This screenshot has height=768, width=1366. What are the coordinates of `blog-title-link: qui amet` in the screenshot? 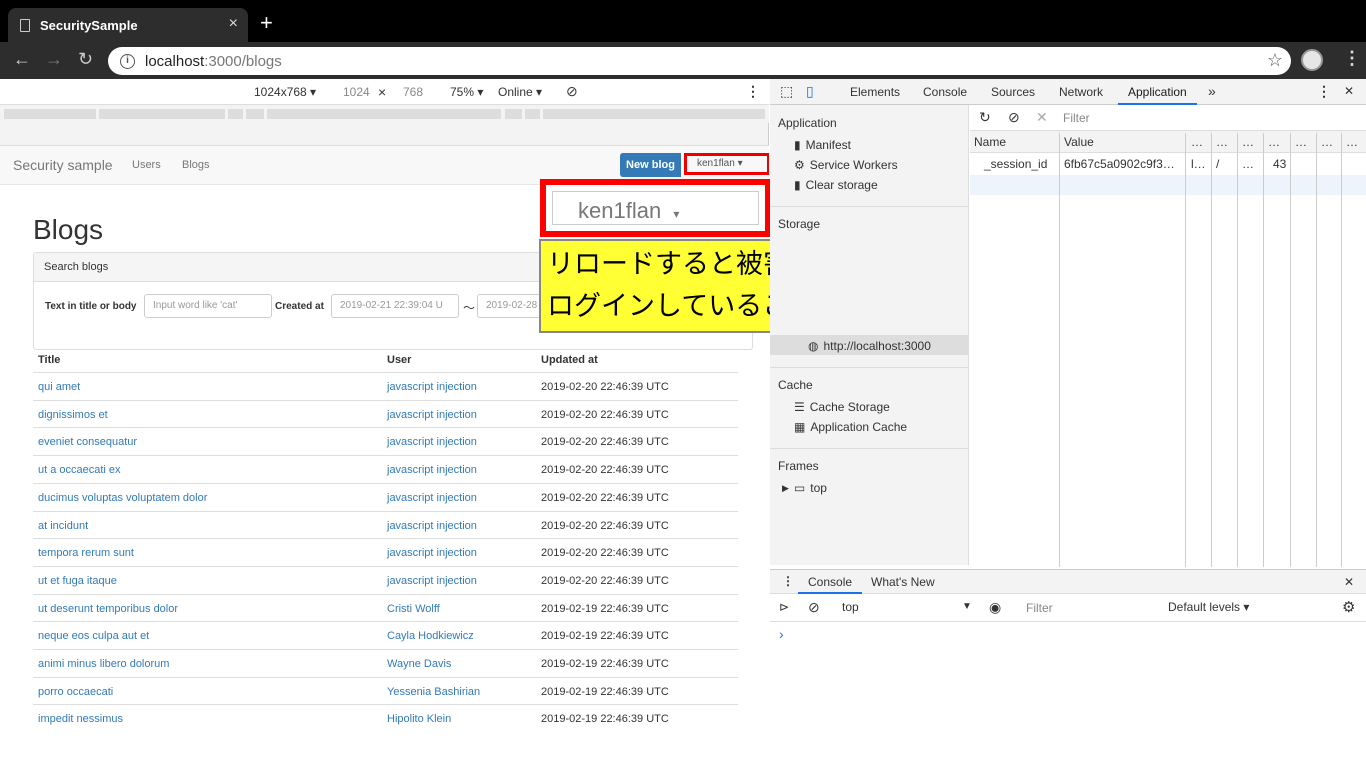 It's located at (59, 387).